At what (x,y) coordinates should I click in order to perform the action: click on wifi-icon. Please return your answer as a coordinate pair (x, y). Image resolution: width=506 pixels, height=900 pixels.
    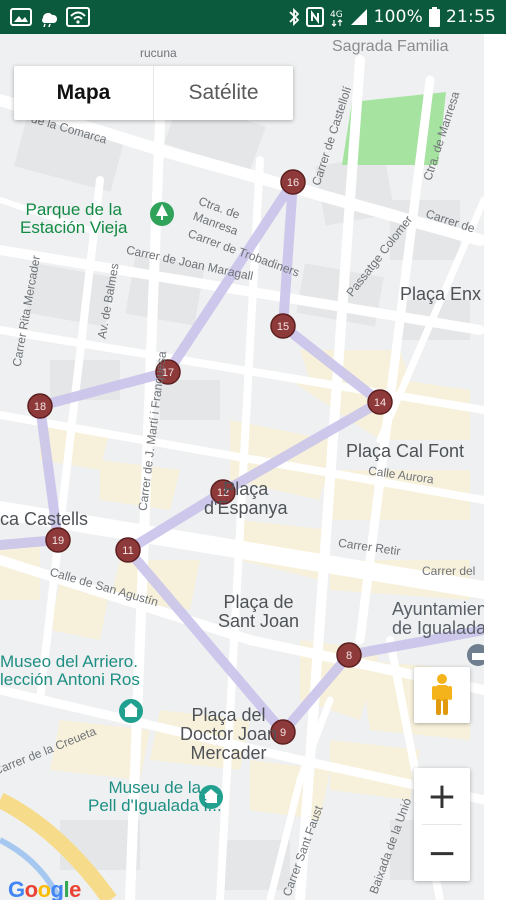
    Looking at the image, I should click on (78, 17).